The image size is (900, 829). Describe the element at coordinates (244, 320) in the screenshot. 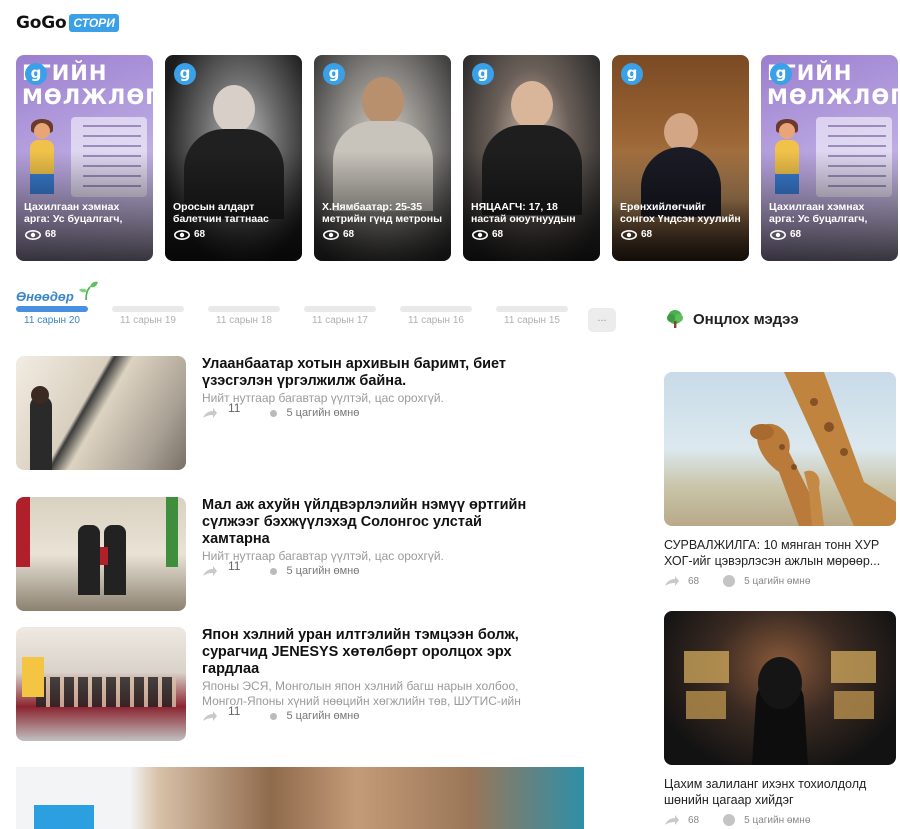

I see `date-tab-label: 11 сарын 18` at that location.